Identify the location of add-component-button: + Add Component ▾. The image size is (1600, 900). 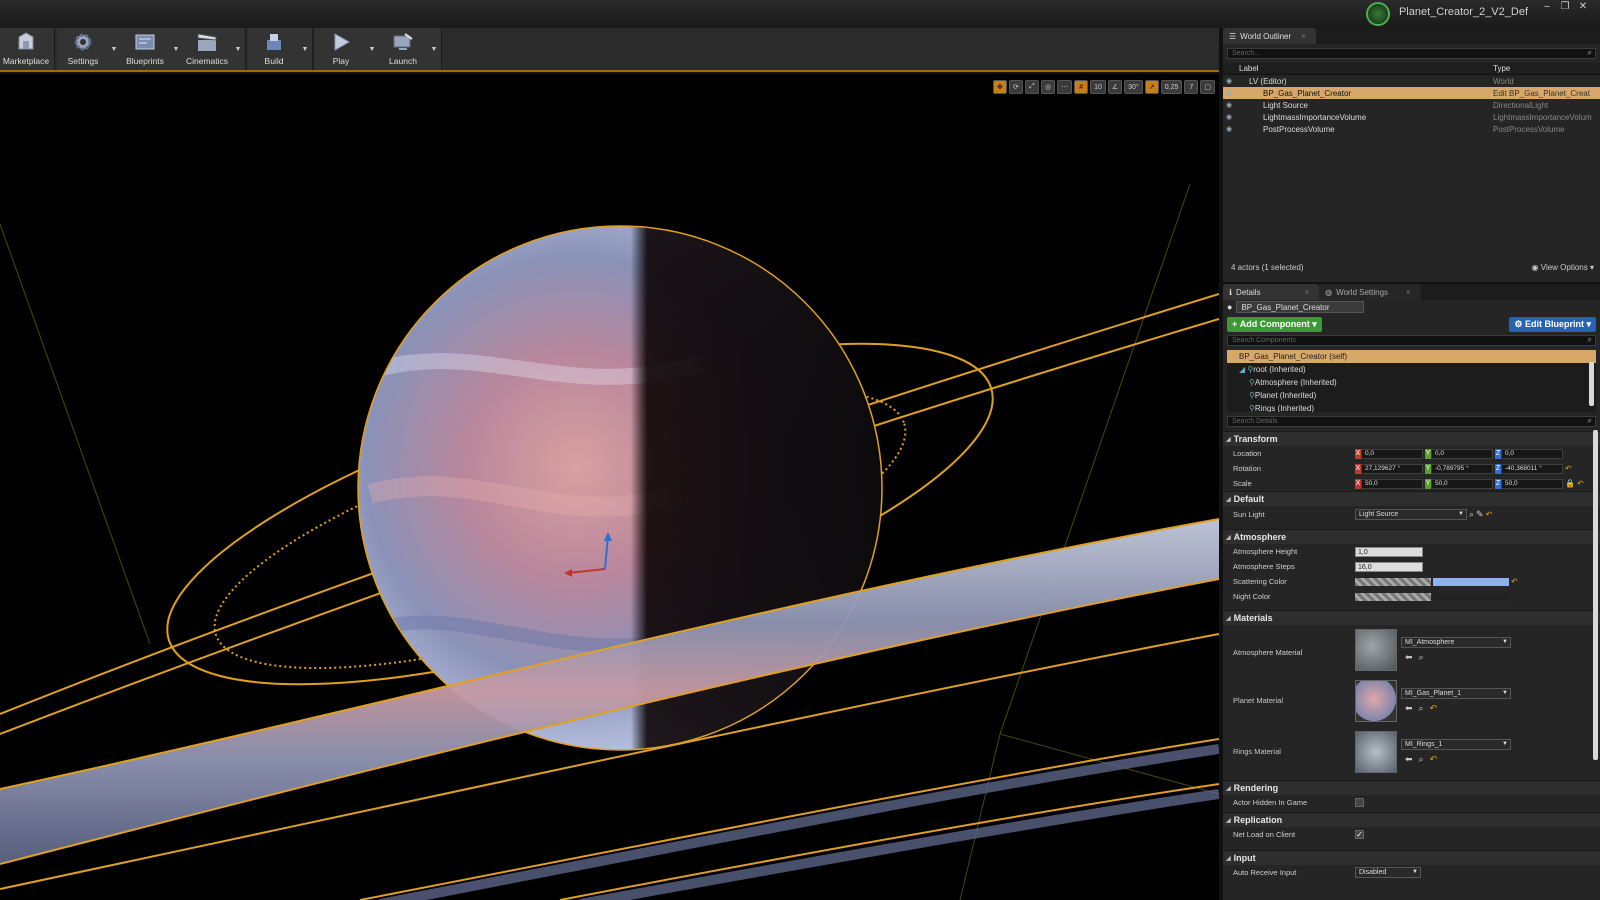
(1274, 324).